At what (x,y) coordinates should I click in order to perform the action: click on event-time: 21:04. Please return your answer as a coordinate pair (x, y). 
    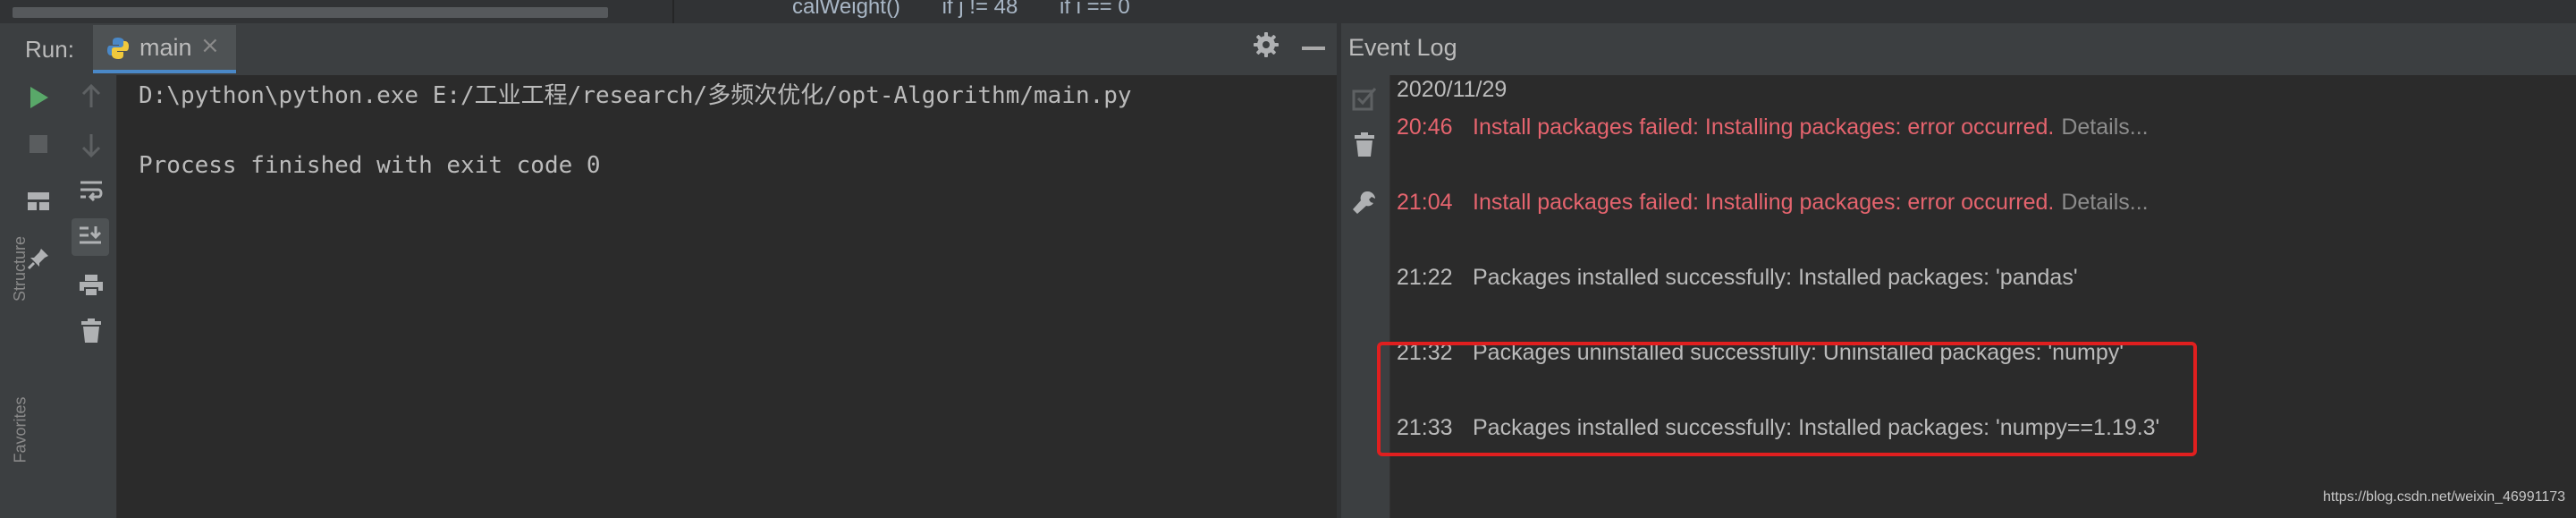
    Looking at the image, I should click on (1425, 202).